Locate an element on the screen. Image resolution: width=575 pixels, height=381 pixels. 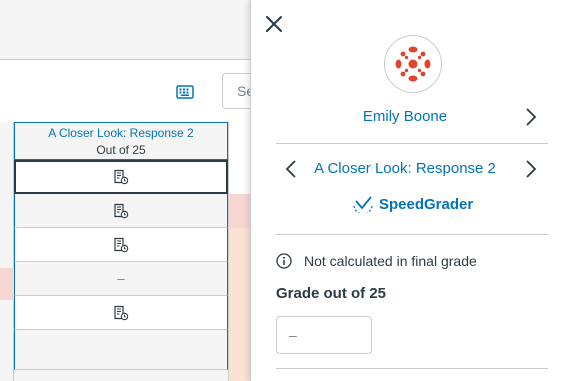
student-name-link: Emily Boone is located at coordinates (405, 116).